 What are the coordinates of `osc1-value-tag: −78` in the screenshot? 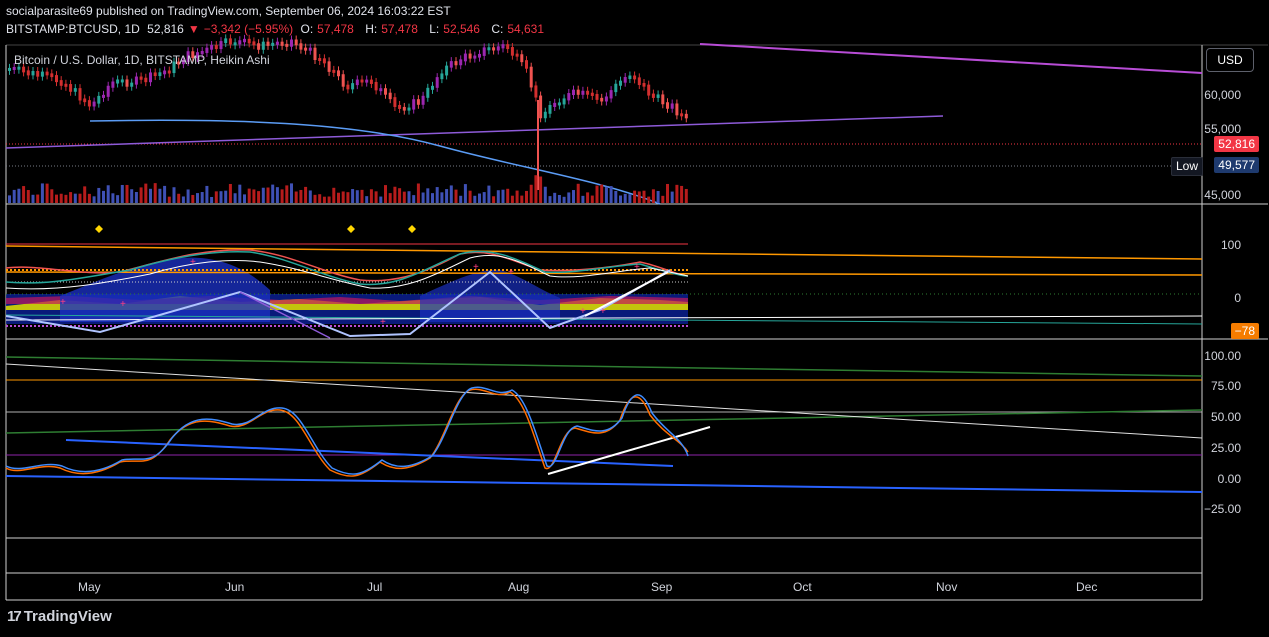 It's located at (1244, 331).